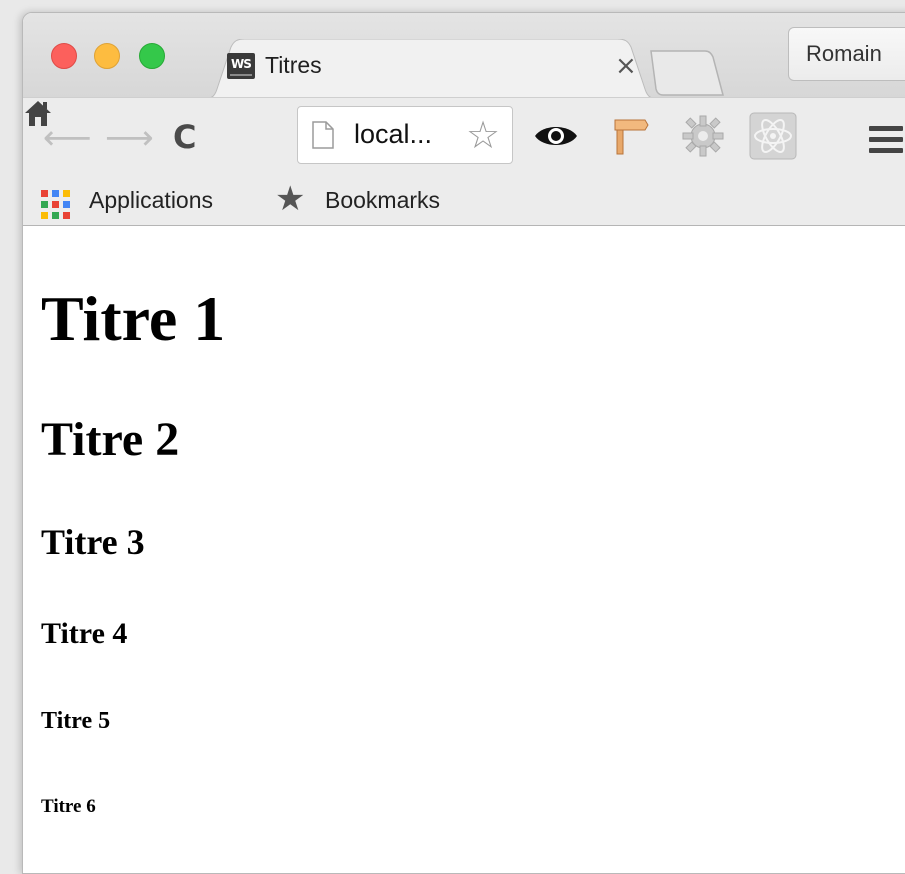  Describe the element at coordinates (464, 202) in the screenshot. I see `bookmarks-bar: Applications ★ Bookmarks` at that location.